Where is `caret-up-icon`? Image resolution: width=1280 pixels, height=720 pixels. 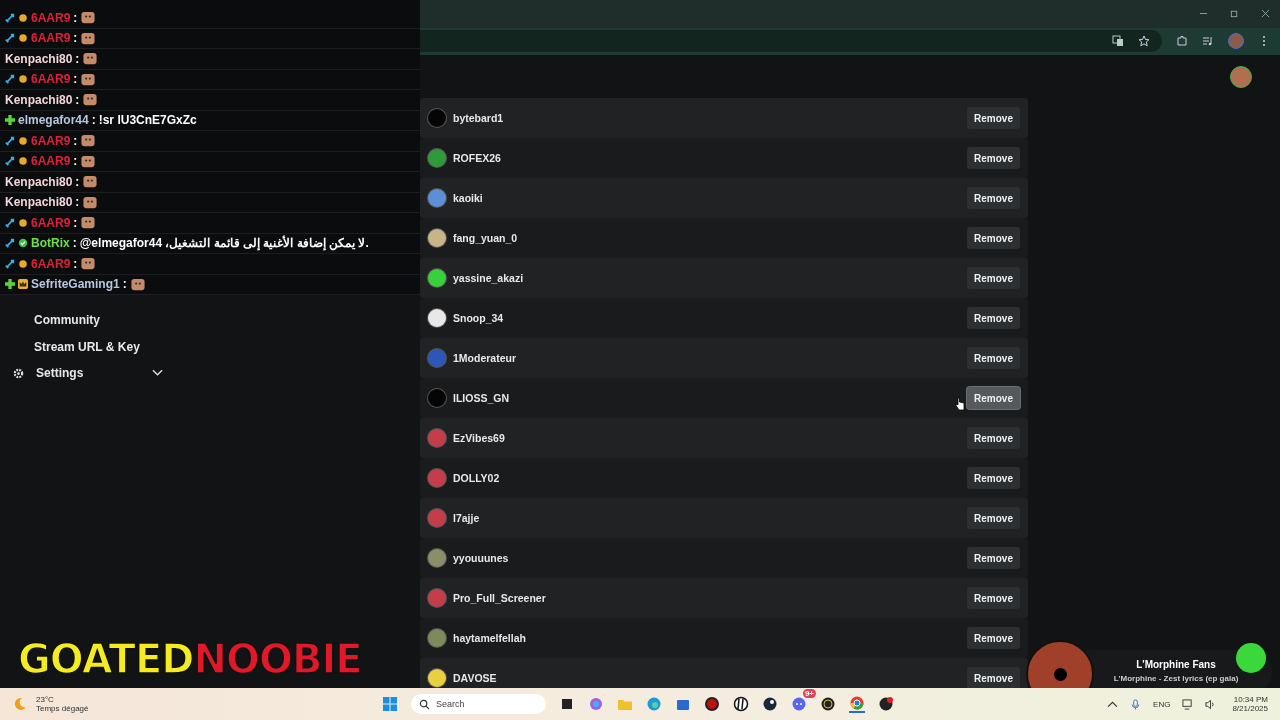 caret-up-icon is located at coordinates (1113, 704).